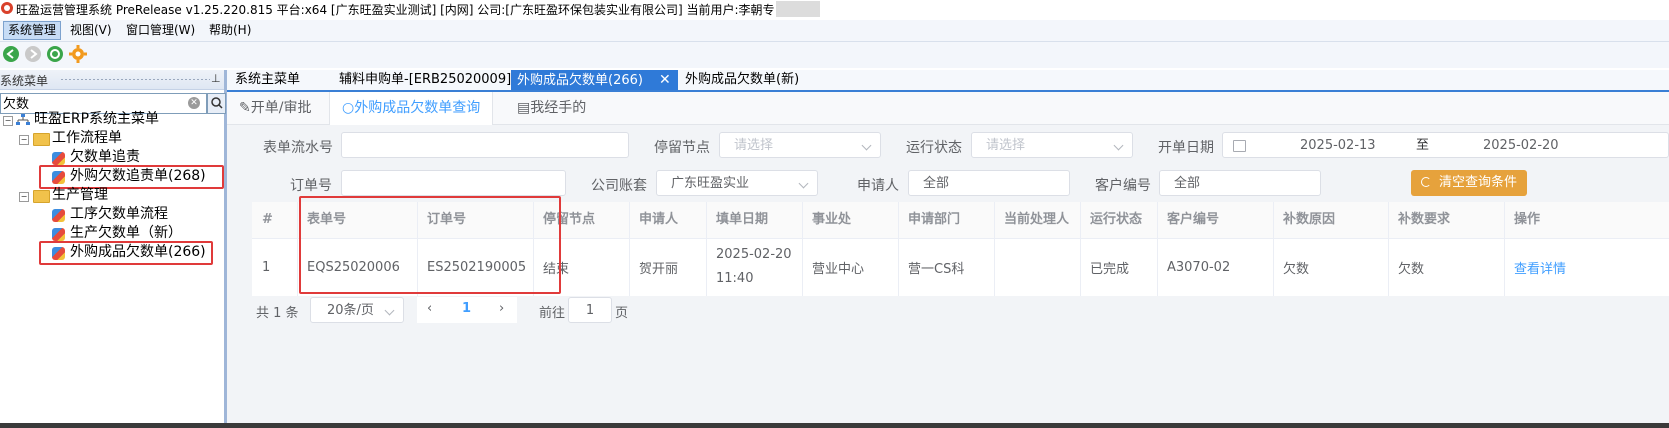 The width and height of the screenshot is (1669, 428). I want to click on col-dept: 申请部门, so click(934, 219).